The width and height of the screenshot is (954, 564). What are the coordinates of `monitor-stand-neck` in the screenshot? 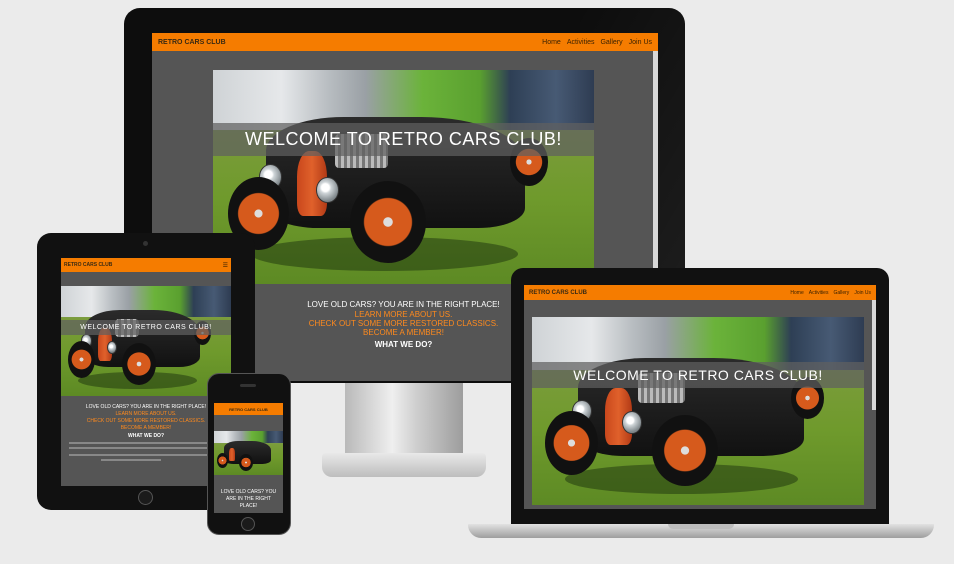 It's located at (404, 419).